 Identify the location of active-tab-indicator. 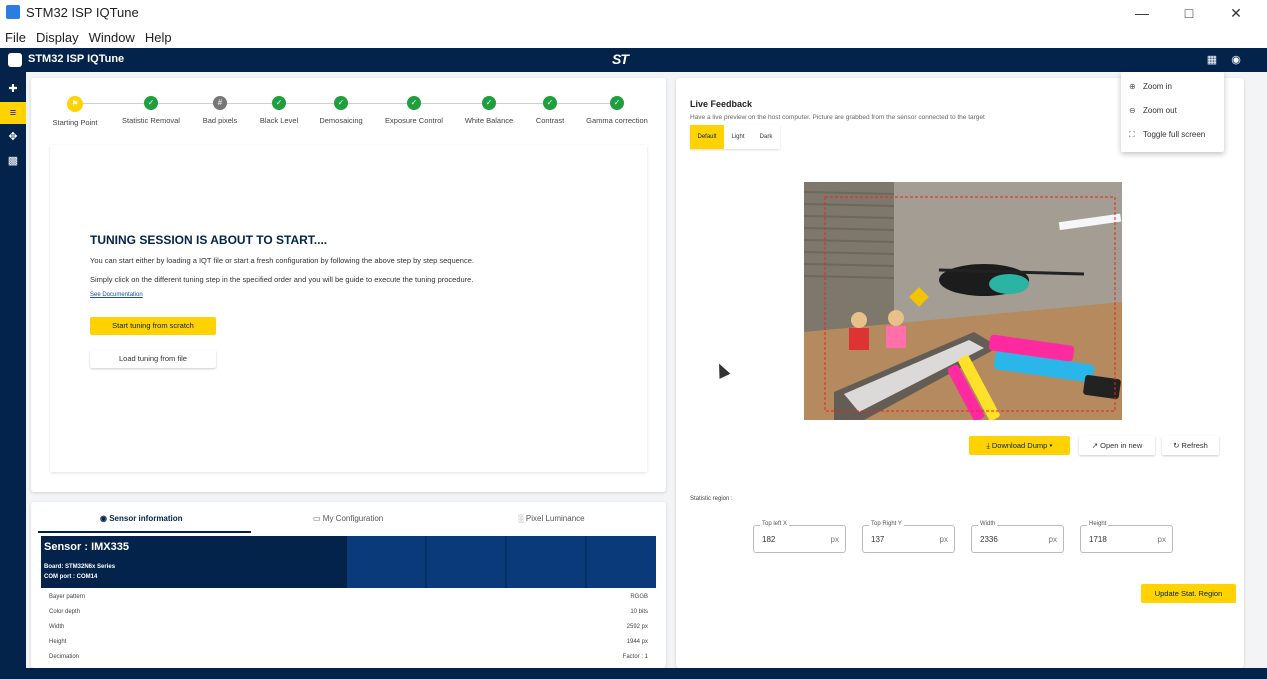
(144, 532).